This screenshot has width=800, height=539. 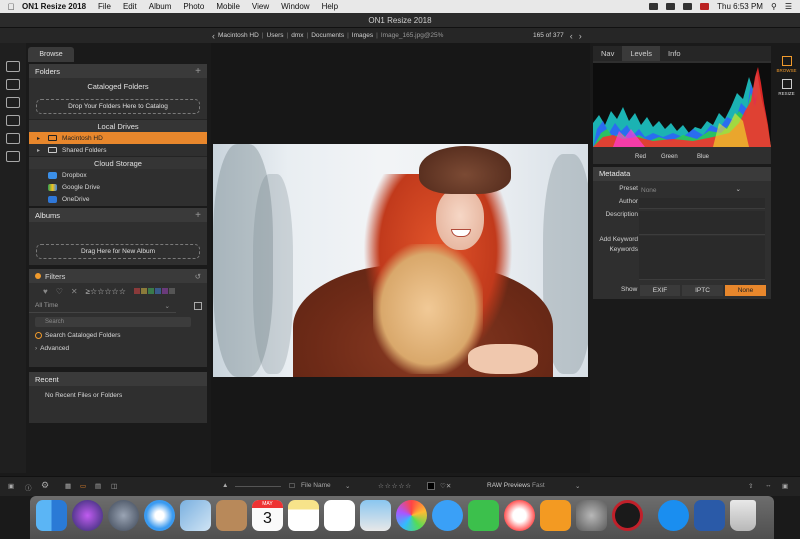 I want to click on folder-item-shared-folders: ▸ Shared Folders, so click(x=118, y=150).